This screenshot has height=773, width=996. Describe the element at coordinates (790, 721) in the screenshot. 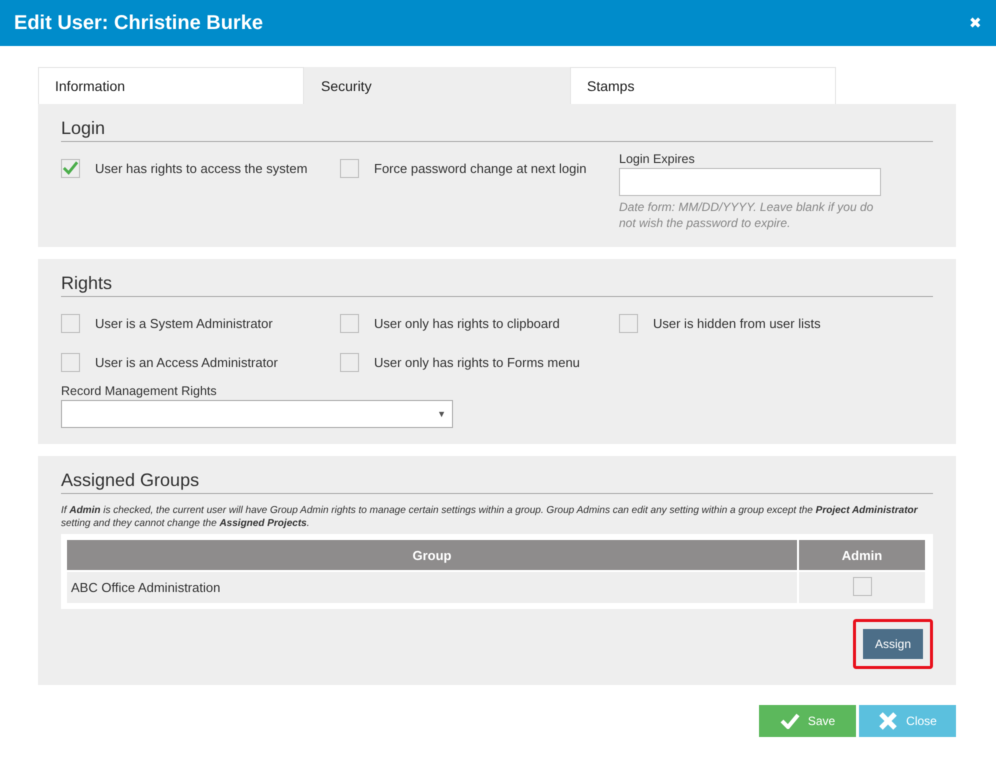

I see `check-icon` at that location.